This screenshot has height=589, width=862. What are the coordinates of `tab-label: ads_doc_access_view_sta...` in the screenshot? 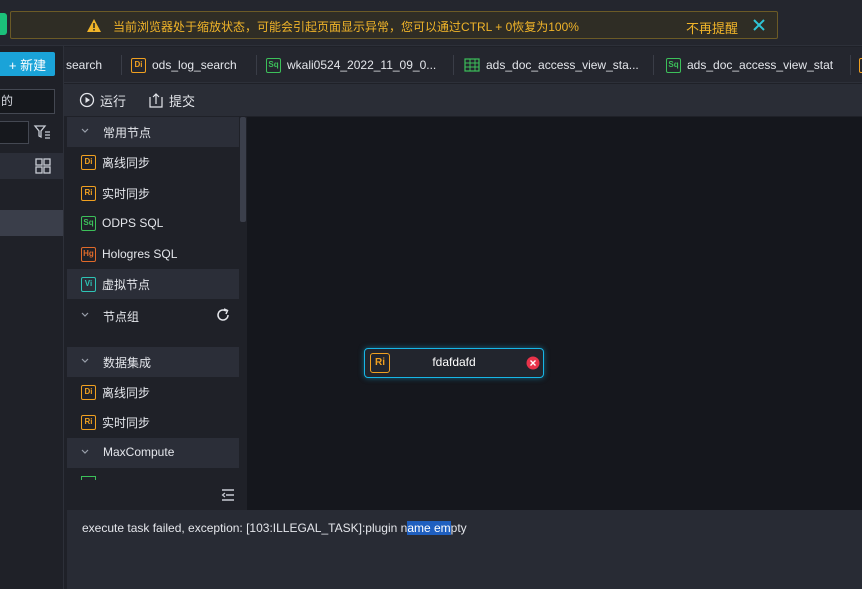 It's located at (562, 65).